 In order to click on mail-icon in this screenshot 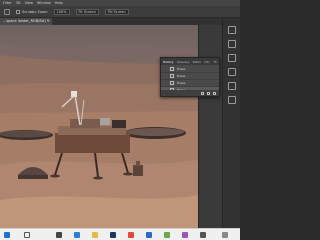, I will do `click(149, 235)`.